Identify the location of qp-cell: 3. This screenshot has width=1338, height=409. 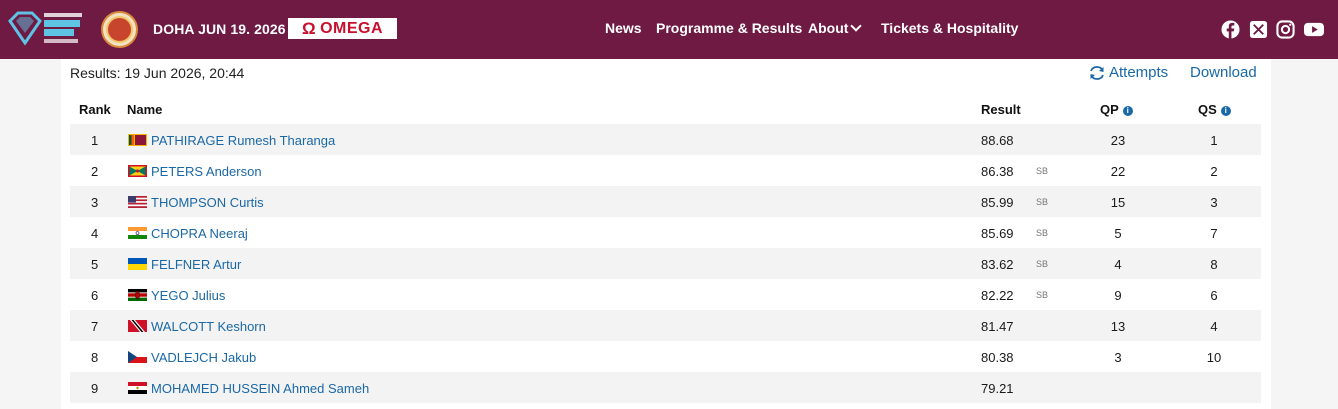
(1118, 357).